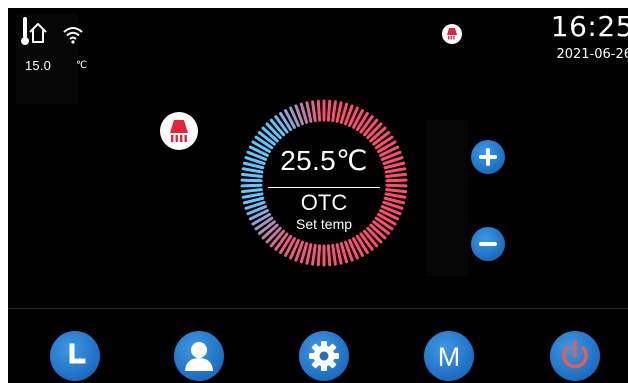  What do you see at coordinates (324, 224) in the screenshot?
I see `mode-label: Set temp` at bounding box center [324, 224].